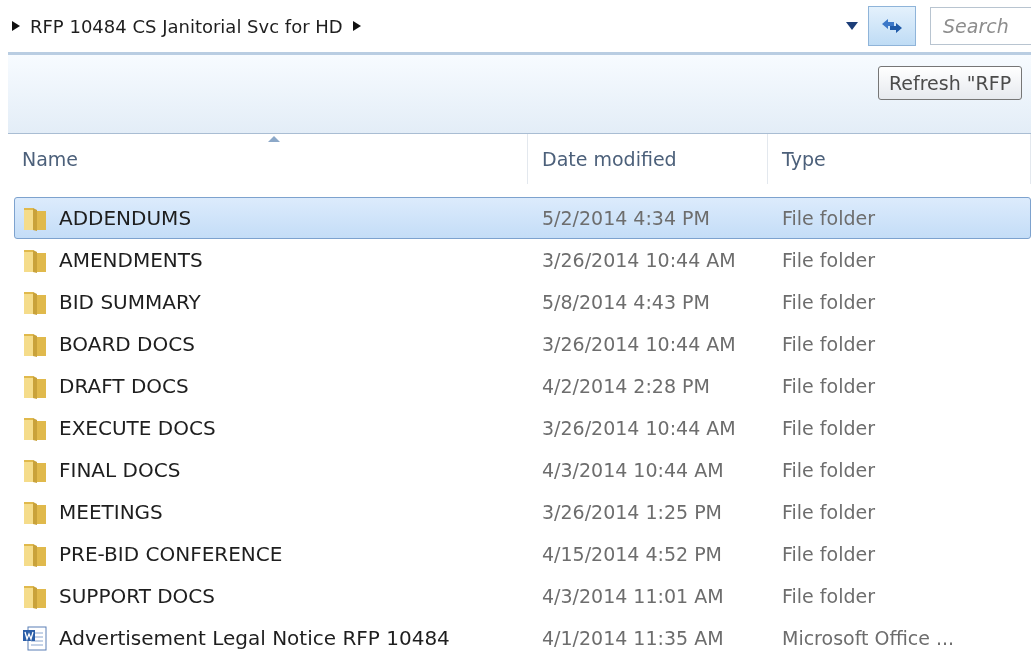 This screenshot has width=1031, height=667. What do you see at coordinates (130, 302) in the screenshot?
I see `file-name: BID SUMMARY` at bounding box center [130, 302].